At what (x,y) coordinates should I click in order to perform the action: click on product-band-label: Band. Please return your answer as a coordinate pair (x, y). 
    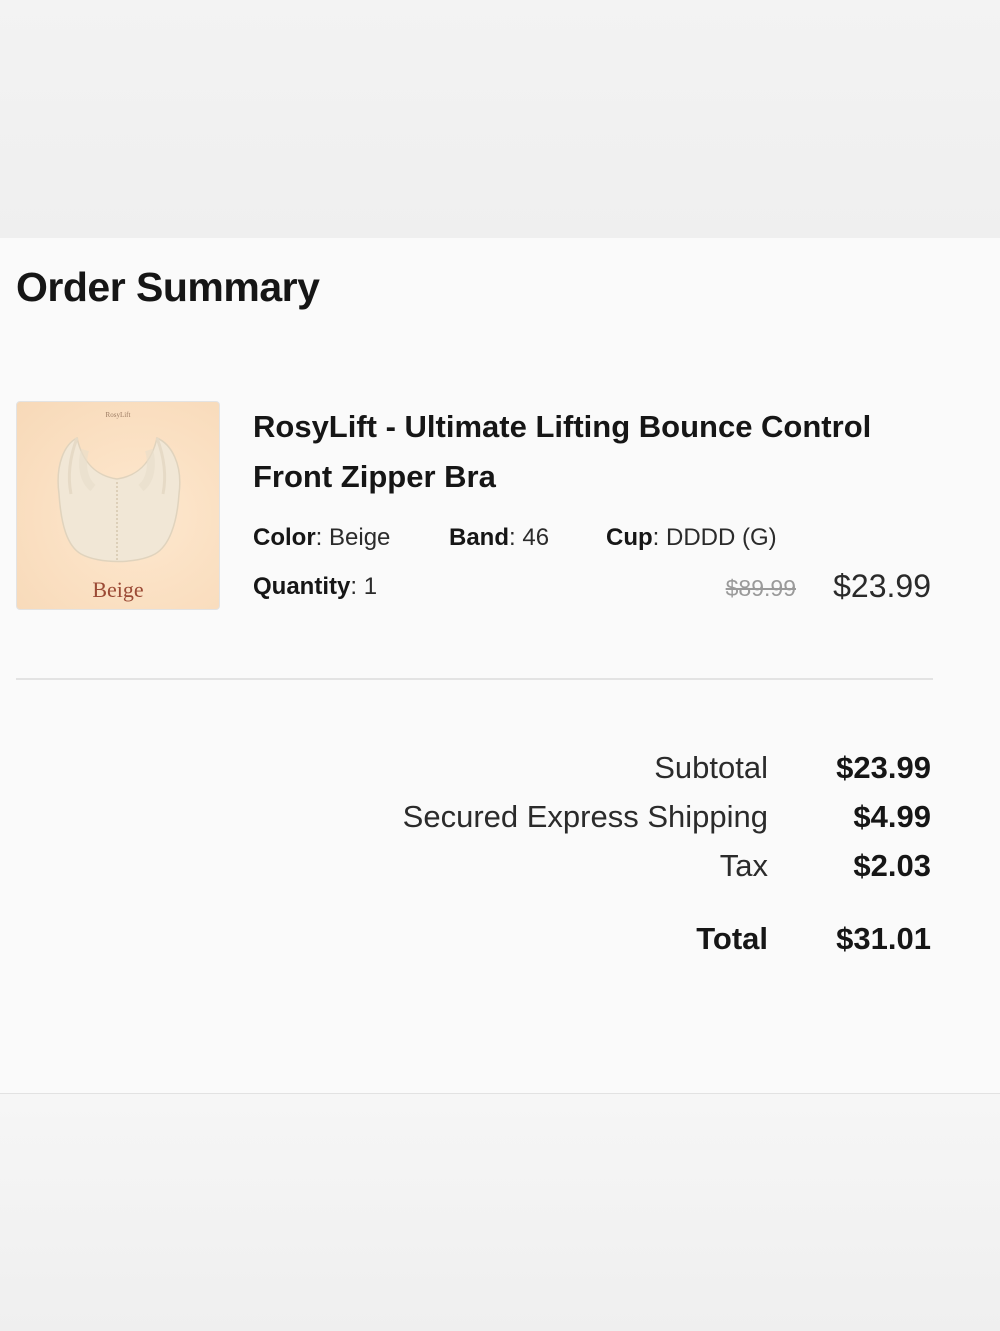
    Looking at the image, I should click on (479, 537).